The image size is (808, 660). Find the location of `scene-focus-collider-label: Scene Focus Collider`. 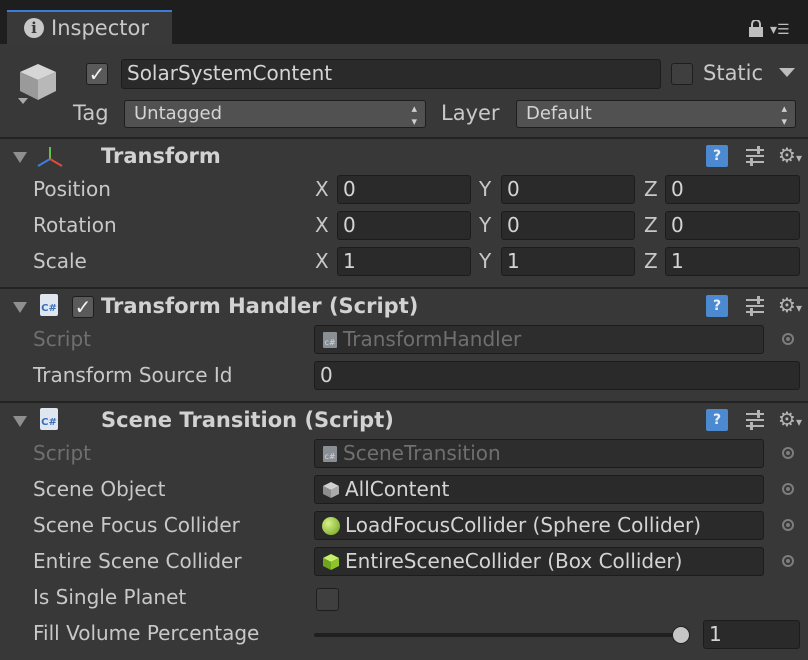

scene-focus-collider-label: Scene Focus Collider is located at coordinates (136, 525).